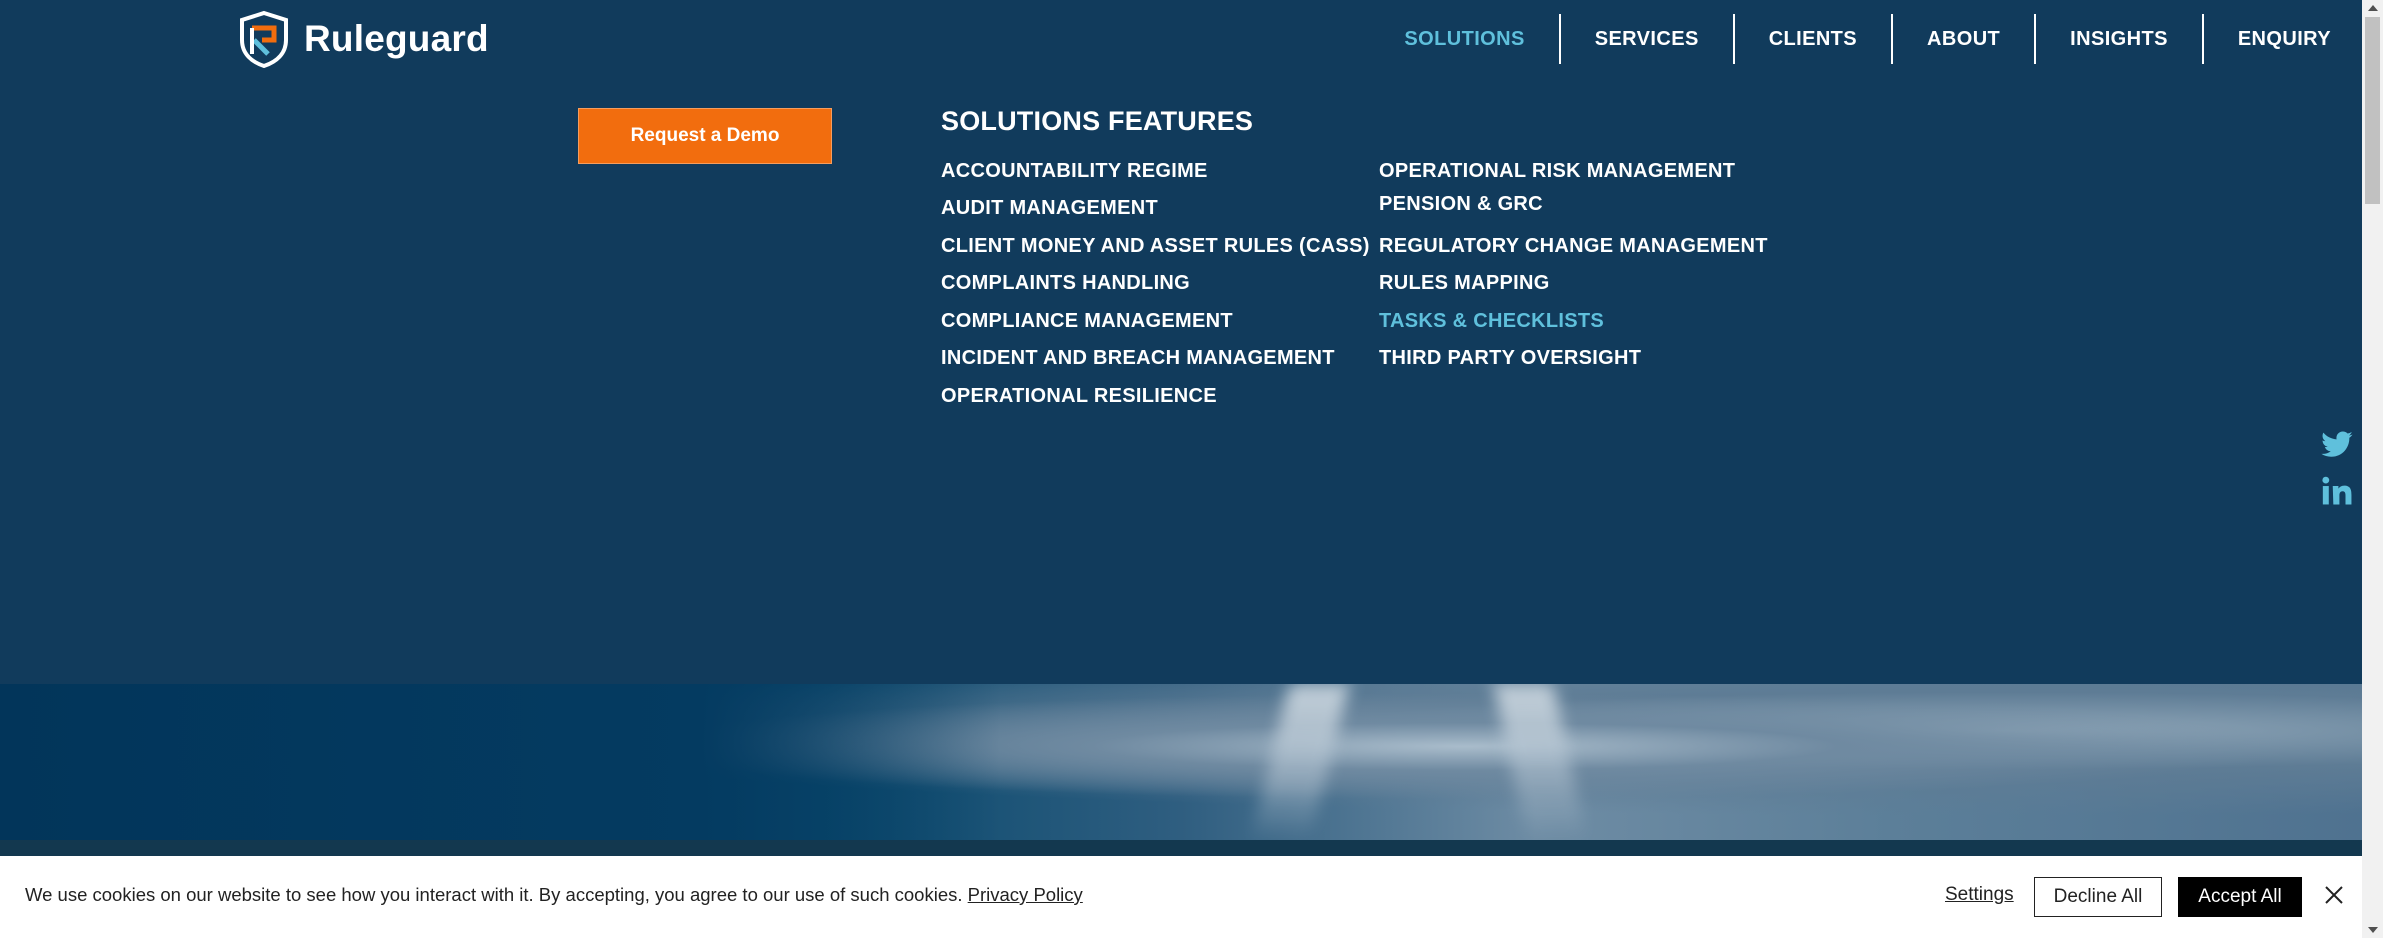 This screenshot has height=938, width=2383. What do you see at coordinates (705, 136) in the screenshot?
I see `request-demo-button: Request a Demo` at bounding box center [705, 136].